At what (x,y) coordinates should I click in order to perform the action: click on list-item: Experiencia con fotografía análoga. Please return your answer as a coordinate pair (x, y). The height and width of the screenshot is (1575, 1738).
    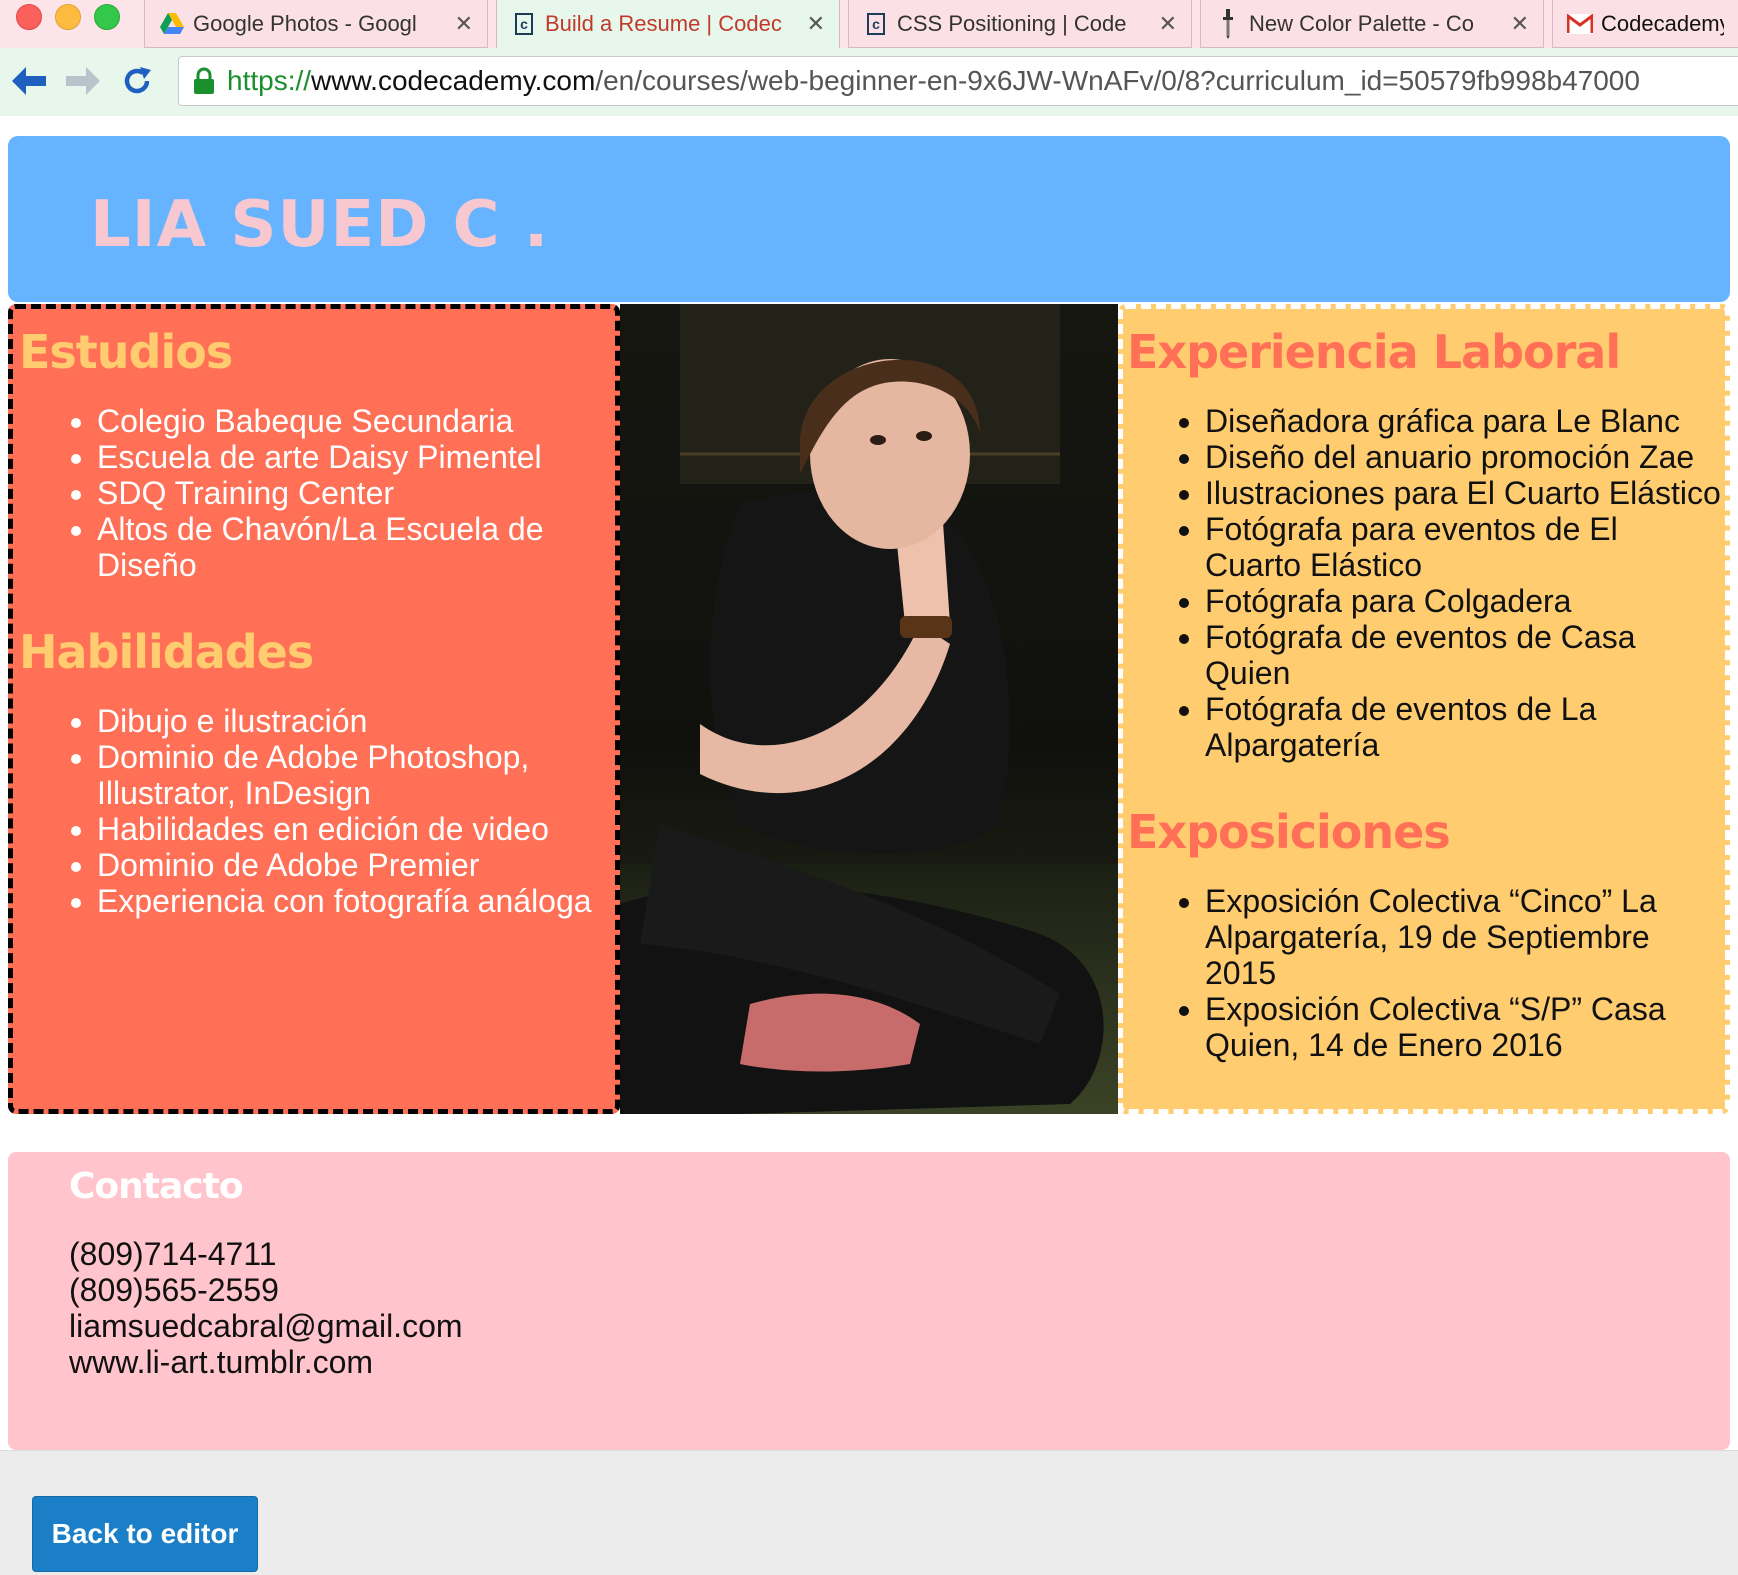
    Looking at the image, I should click on (353, 901).